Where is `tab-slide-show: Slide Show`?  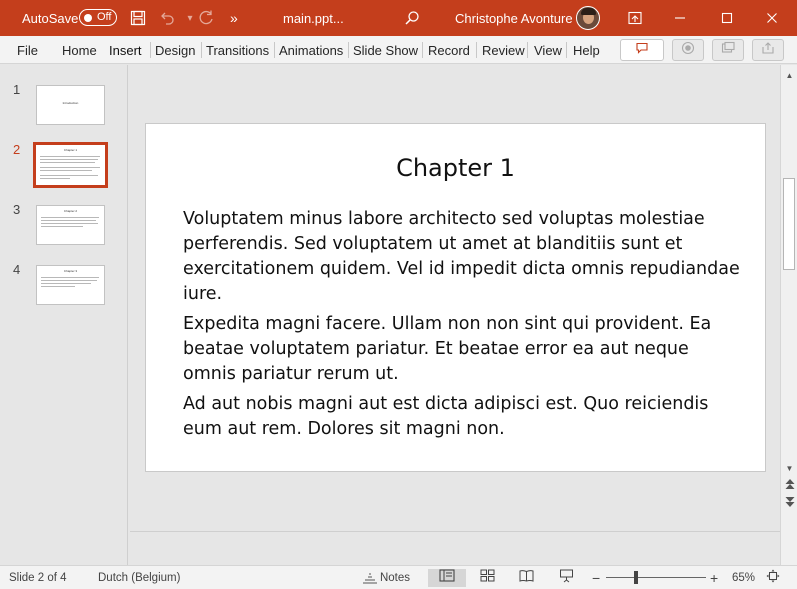
tab-slide-show: Slide Show is located at coordinates (385, 50).